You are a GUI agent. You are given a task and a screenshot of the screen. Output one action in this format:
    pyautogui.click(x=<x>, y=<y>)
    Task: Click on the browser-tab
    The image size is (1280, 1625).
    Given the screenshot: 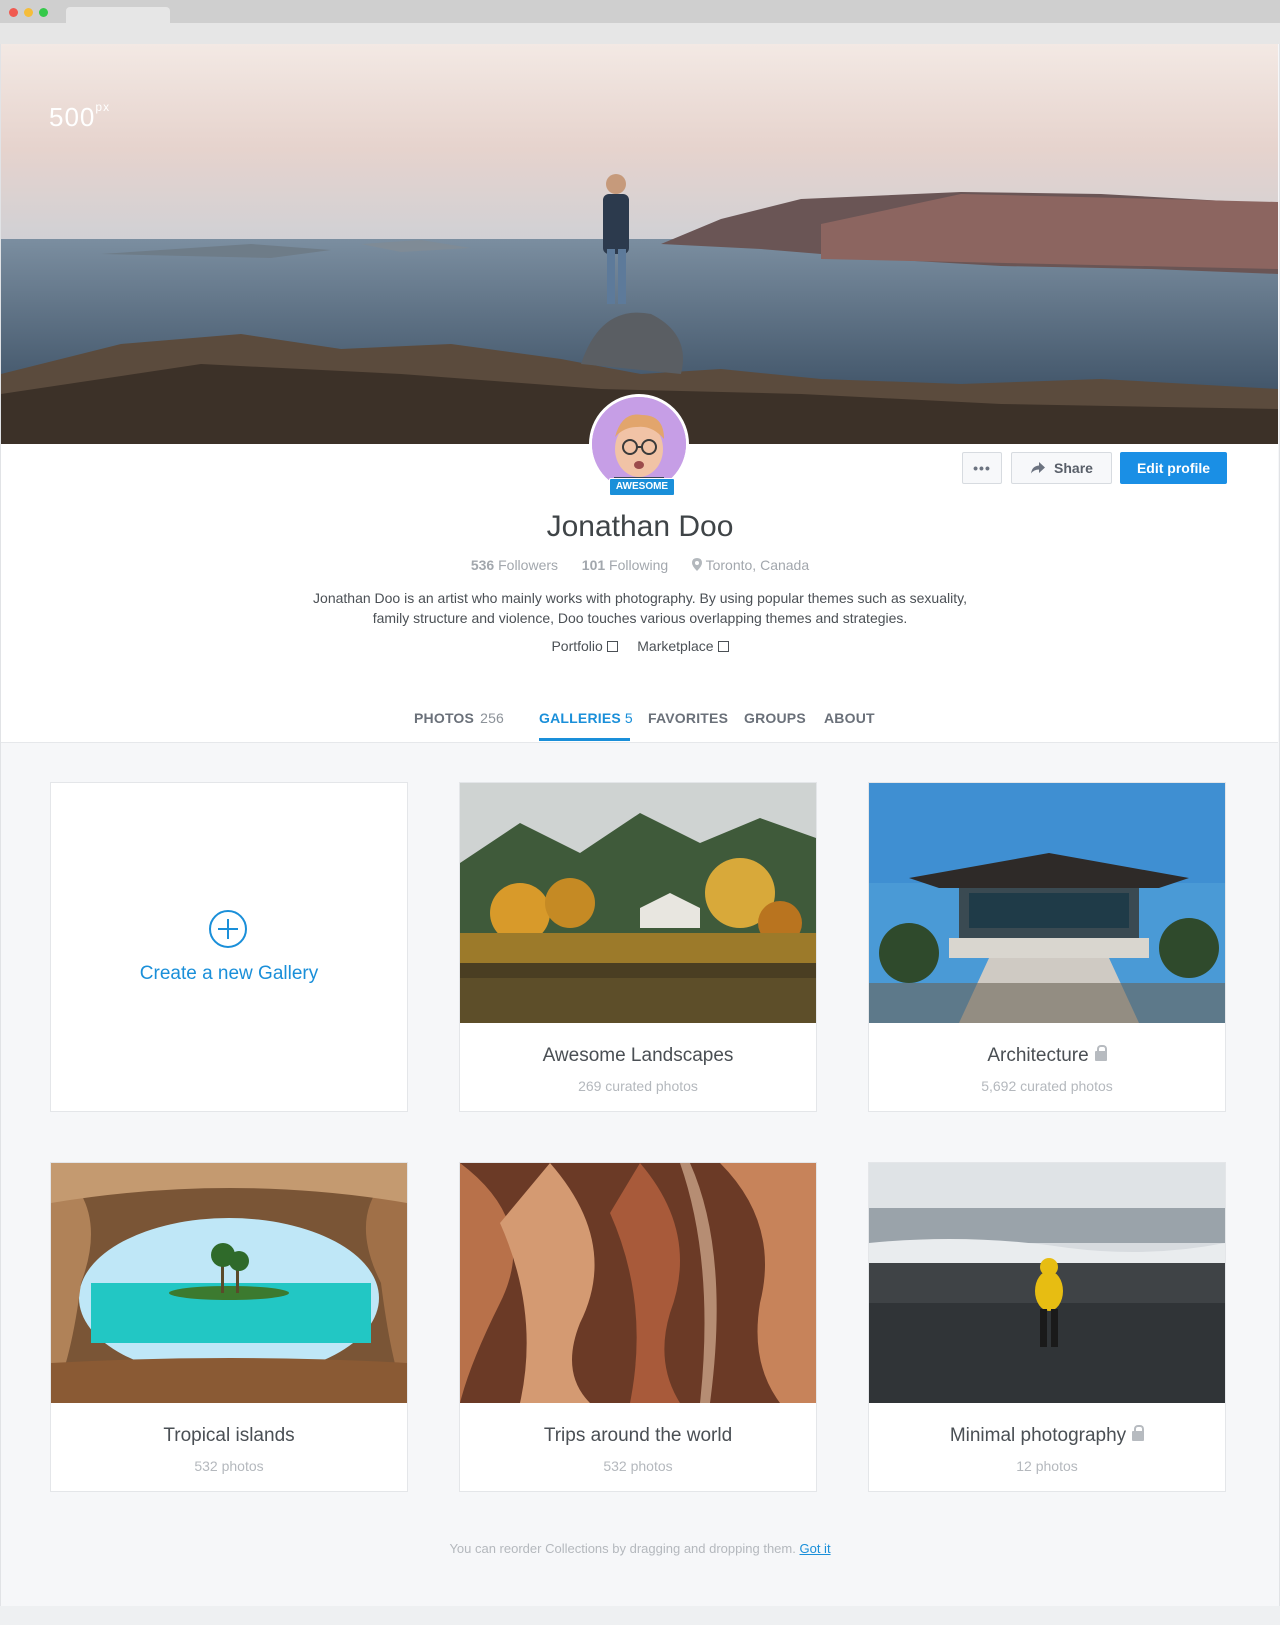 What is the action you would take?
    pyautogui.click(x=118, y=15)
    